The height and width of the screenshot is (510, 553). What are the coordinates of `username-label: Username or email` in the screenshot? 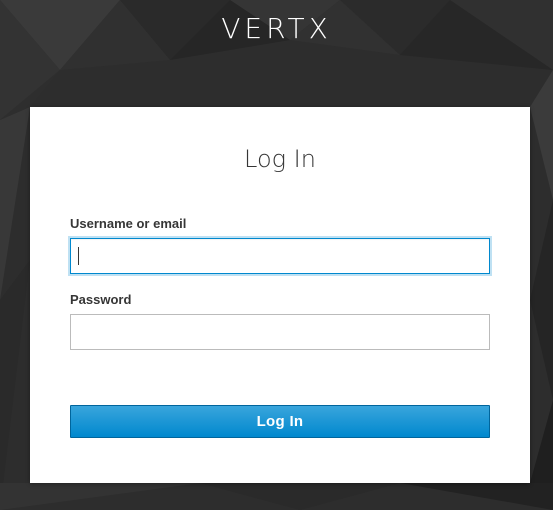 It's located at (128, 223).